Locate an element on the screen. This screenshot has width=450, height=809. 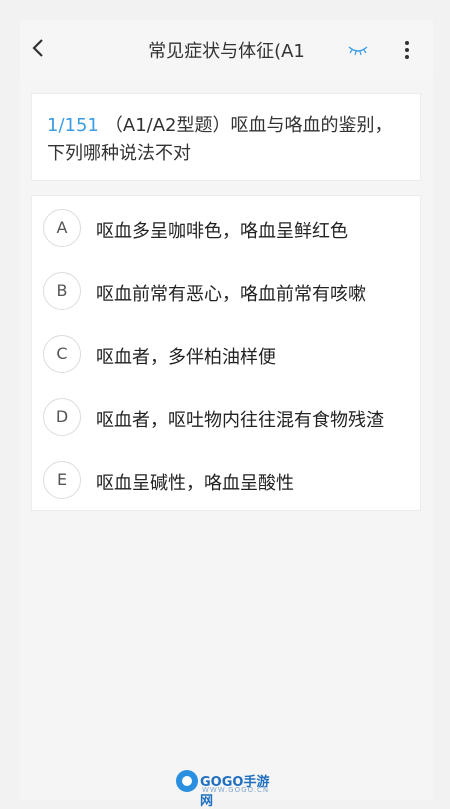
more-button is located at coordinates (407, 50).